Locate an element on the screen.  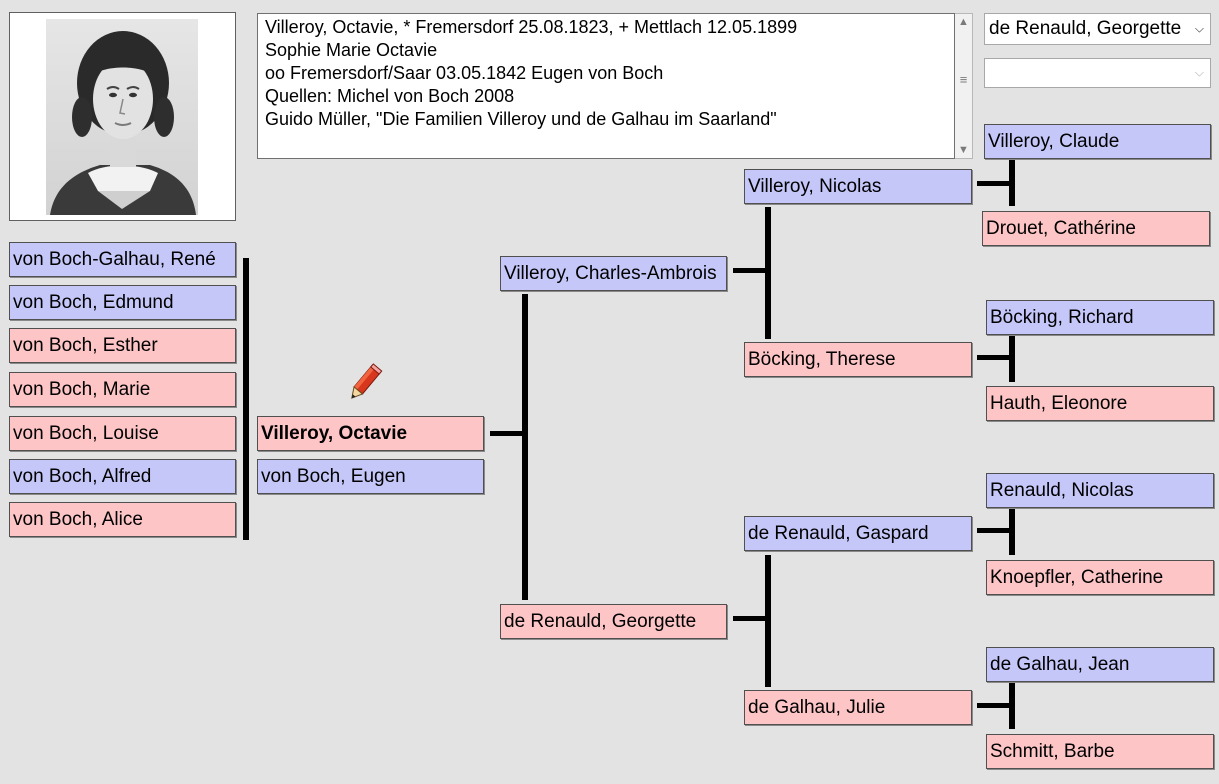
paternal-grandfather-name: Villeroy, Nicolas is located at coordinates (815, 186).